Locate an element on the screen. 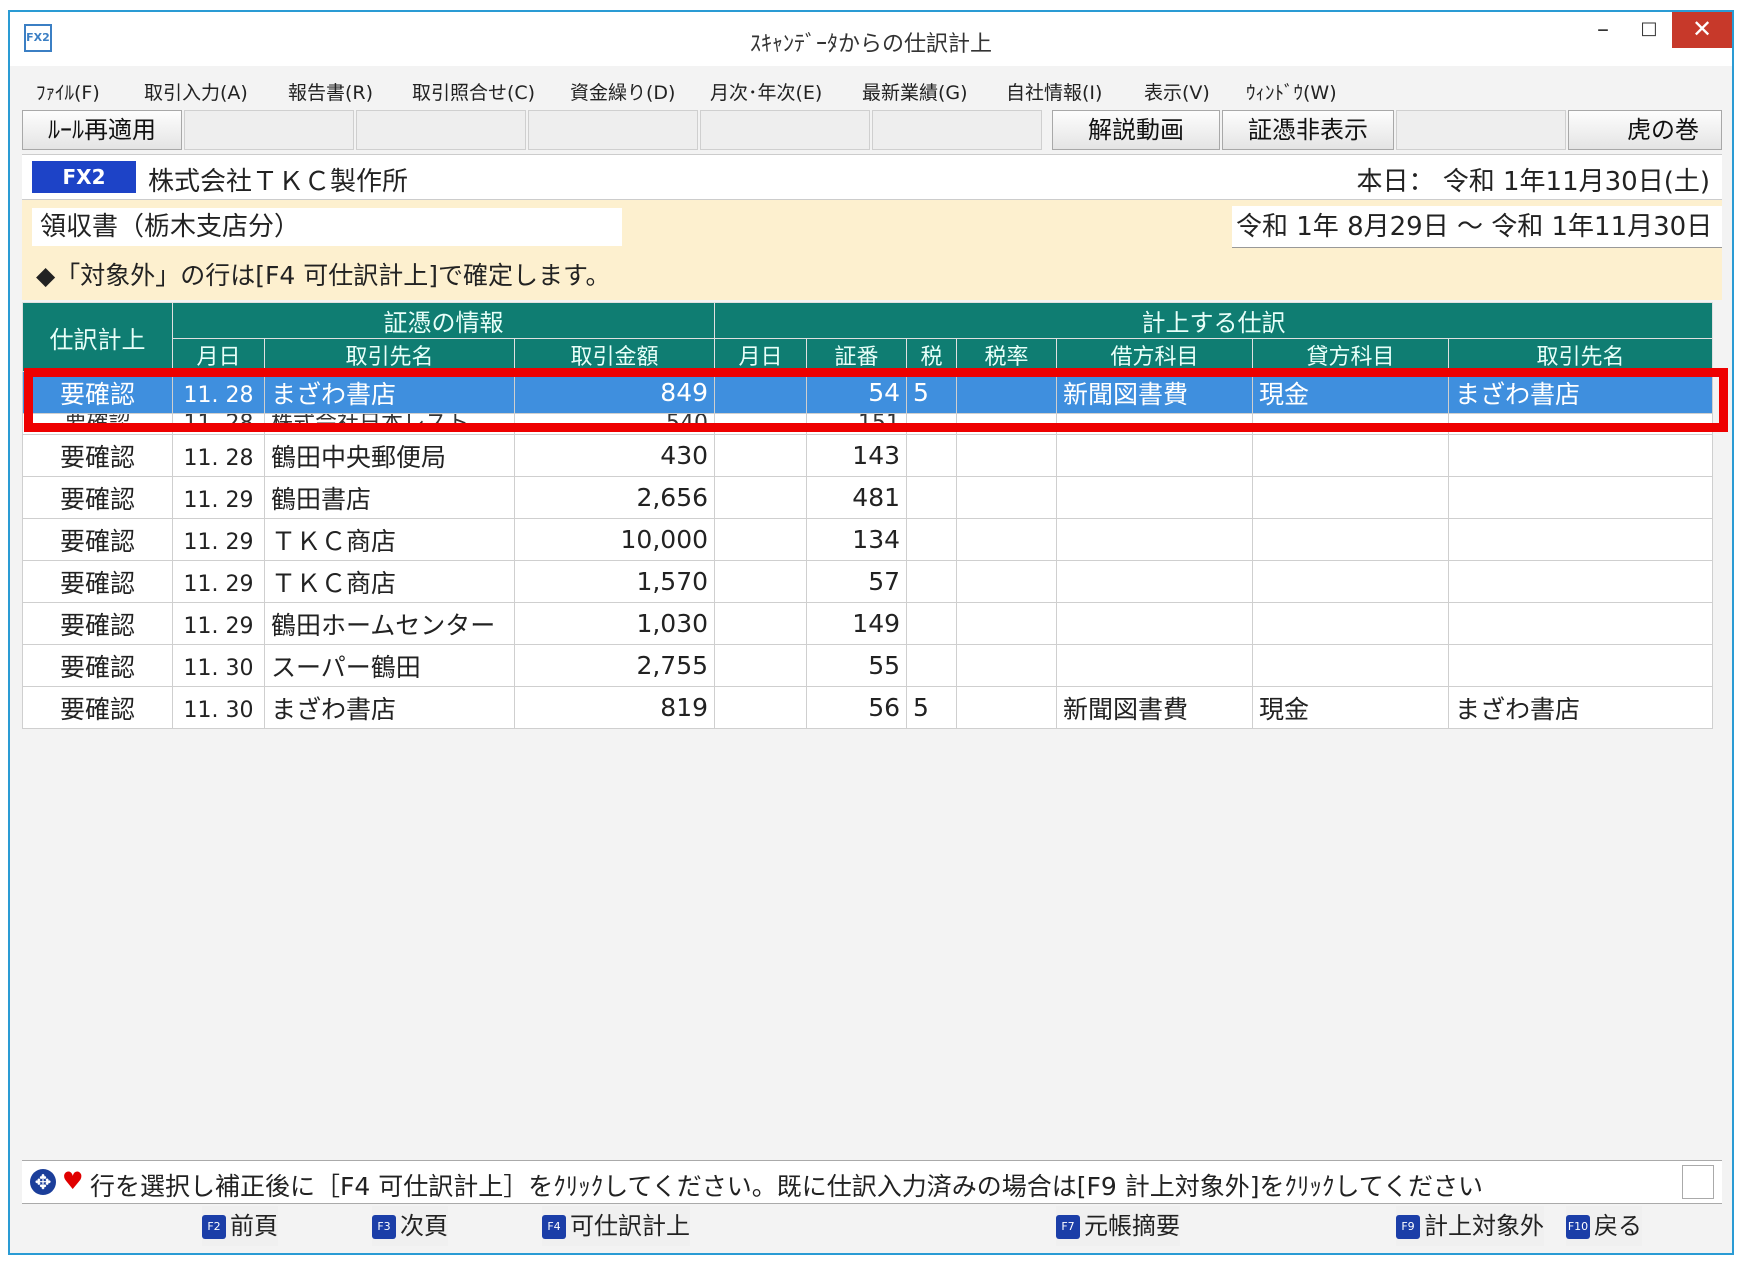 Image resolution: width=1747 pixels, height=1267 pixels. cell-amount: 819 is located at coordinates (614, 707).